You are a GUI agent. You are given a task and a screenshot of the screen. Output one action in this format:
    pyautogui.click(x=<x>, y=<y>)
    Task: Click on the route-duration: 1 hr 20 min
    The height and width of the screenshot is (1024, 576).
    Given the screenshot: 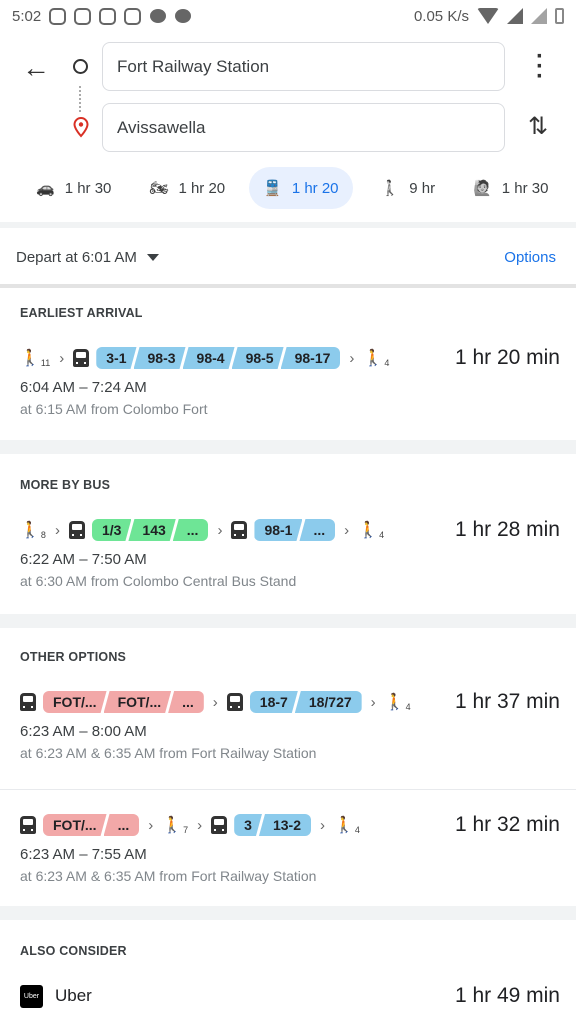 What is the action you would take?
    pyautogui.click(x=507, y=357)
    